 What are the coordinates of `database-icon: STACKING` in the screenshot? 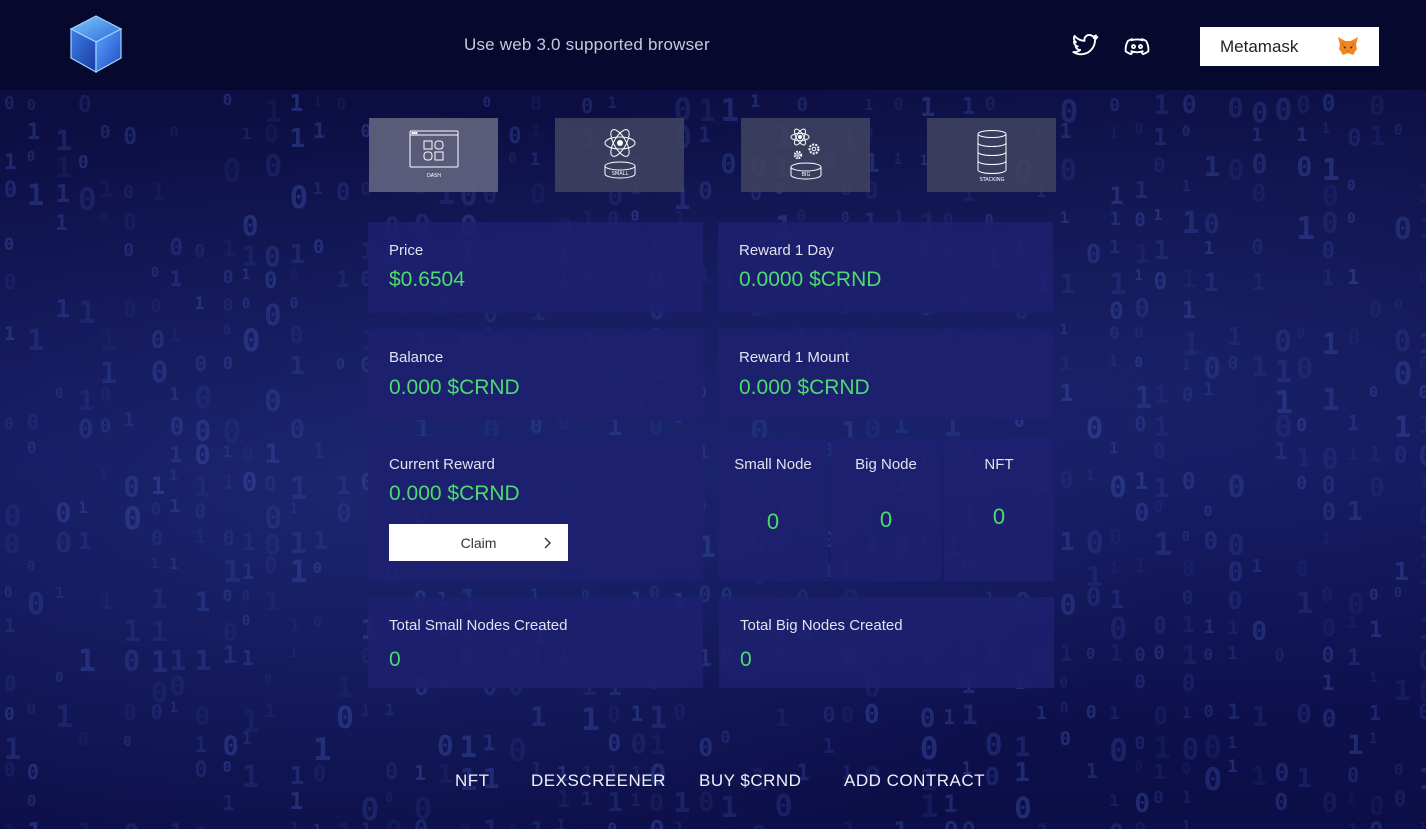 It's located at (991, 156).